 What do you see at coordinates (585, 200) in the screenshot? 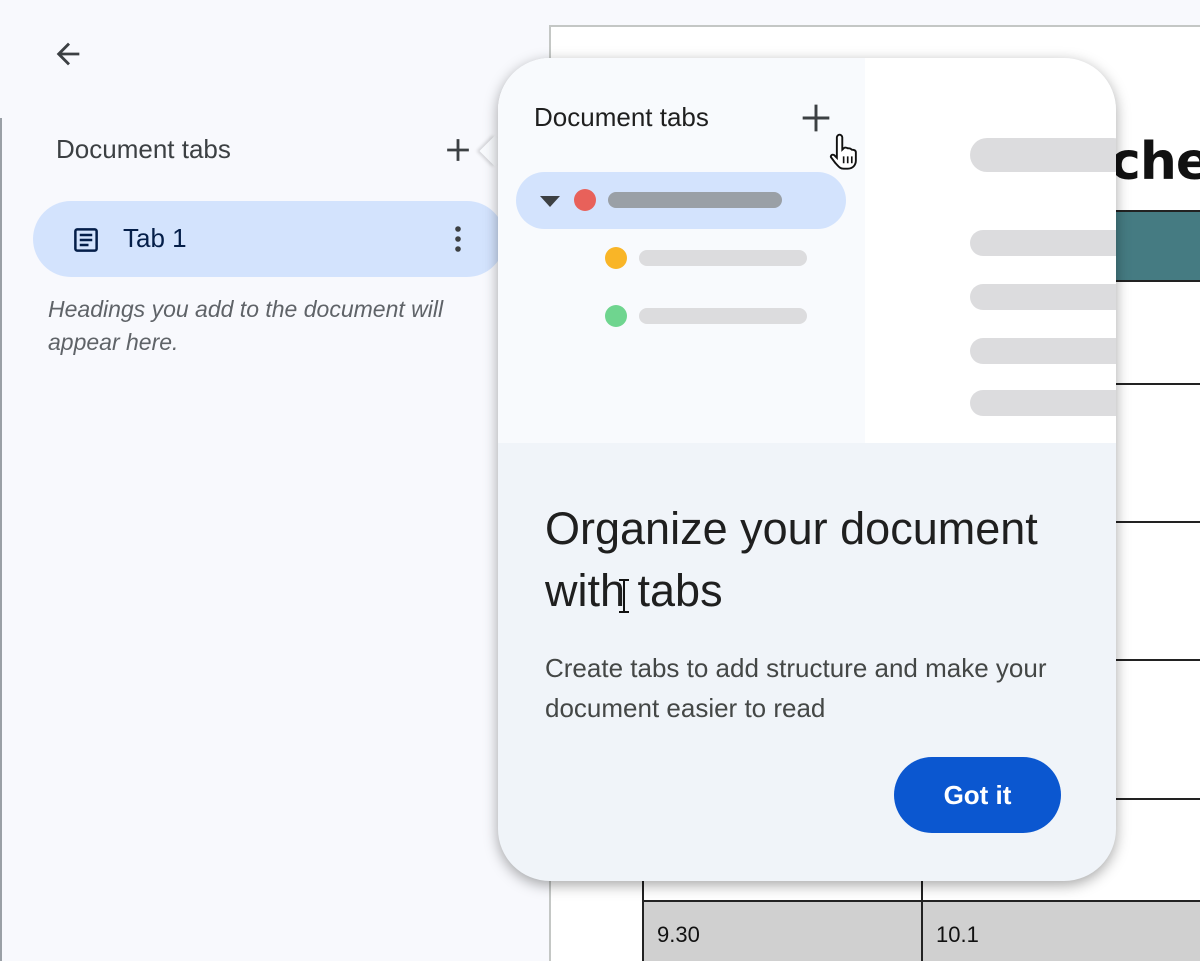
I see `red-dot-icon` at bounding box center [585, 200].